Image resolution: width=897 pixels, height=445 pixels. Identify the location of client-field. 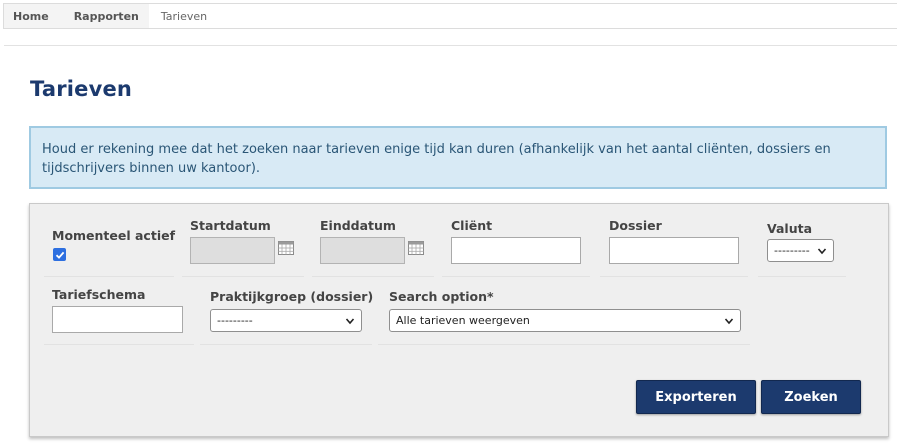
(516, 250).